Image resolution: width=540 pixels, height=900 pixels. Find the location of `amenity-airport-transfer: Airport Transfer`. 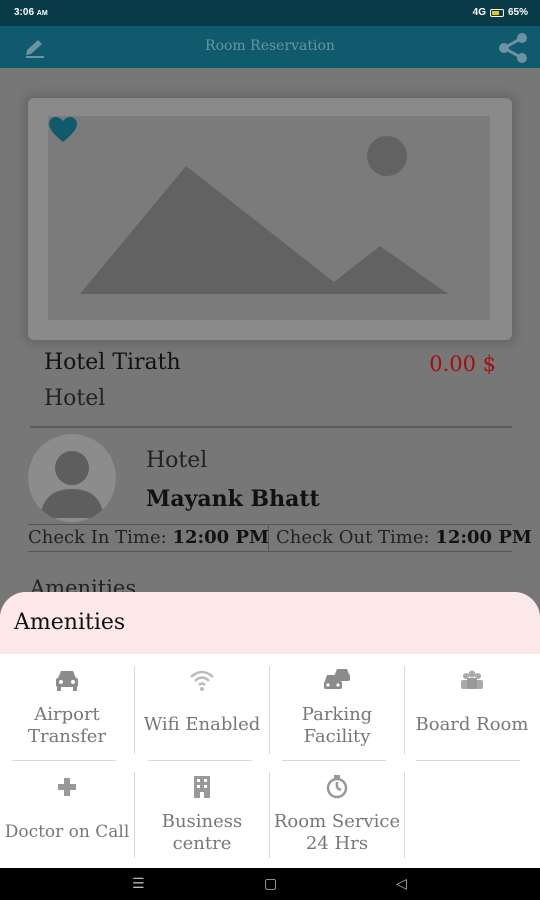

amenity-airport-transfer: Airport Transfer is located at coordinates (67, 707).